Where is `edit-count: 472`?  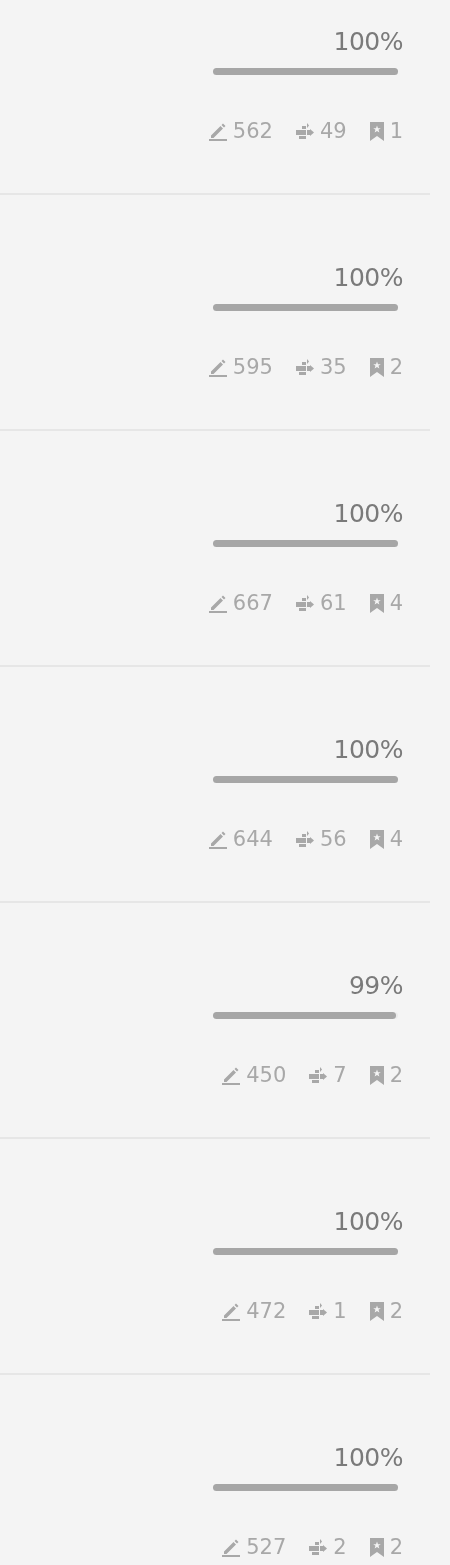 edit-count: 472 is located at coordinates (266, 1311).